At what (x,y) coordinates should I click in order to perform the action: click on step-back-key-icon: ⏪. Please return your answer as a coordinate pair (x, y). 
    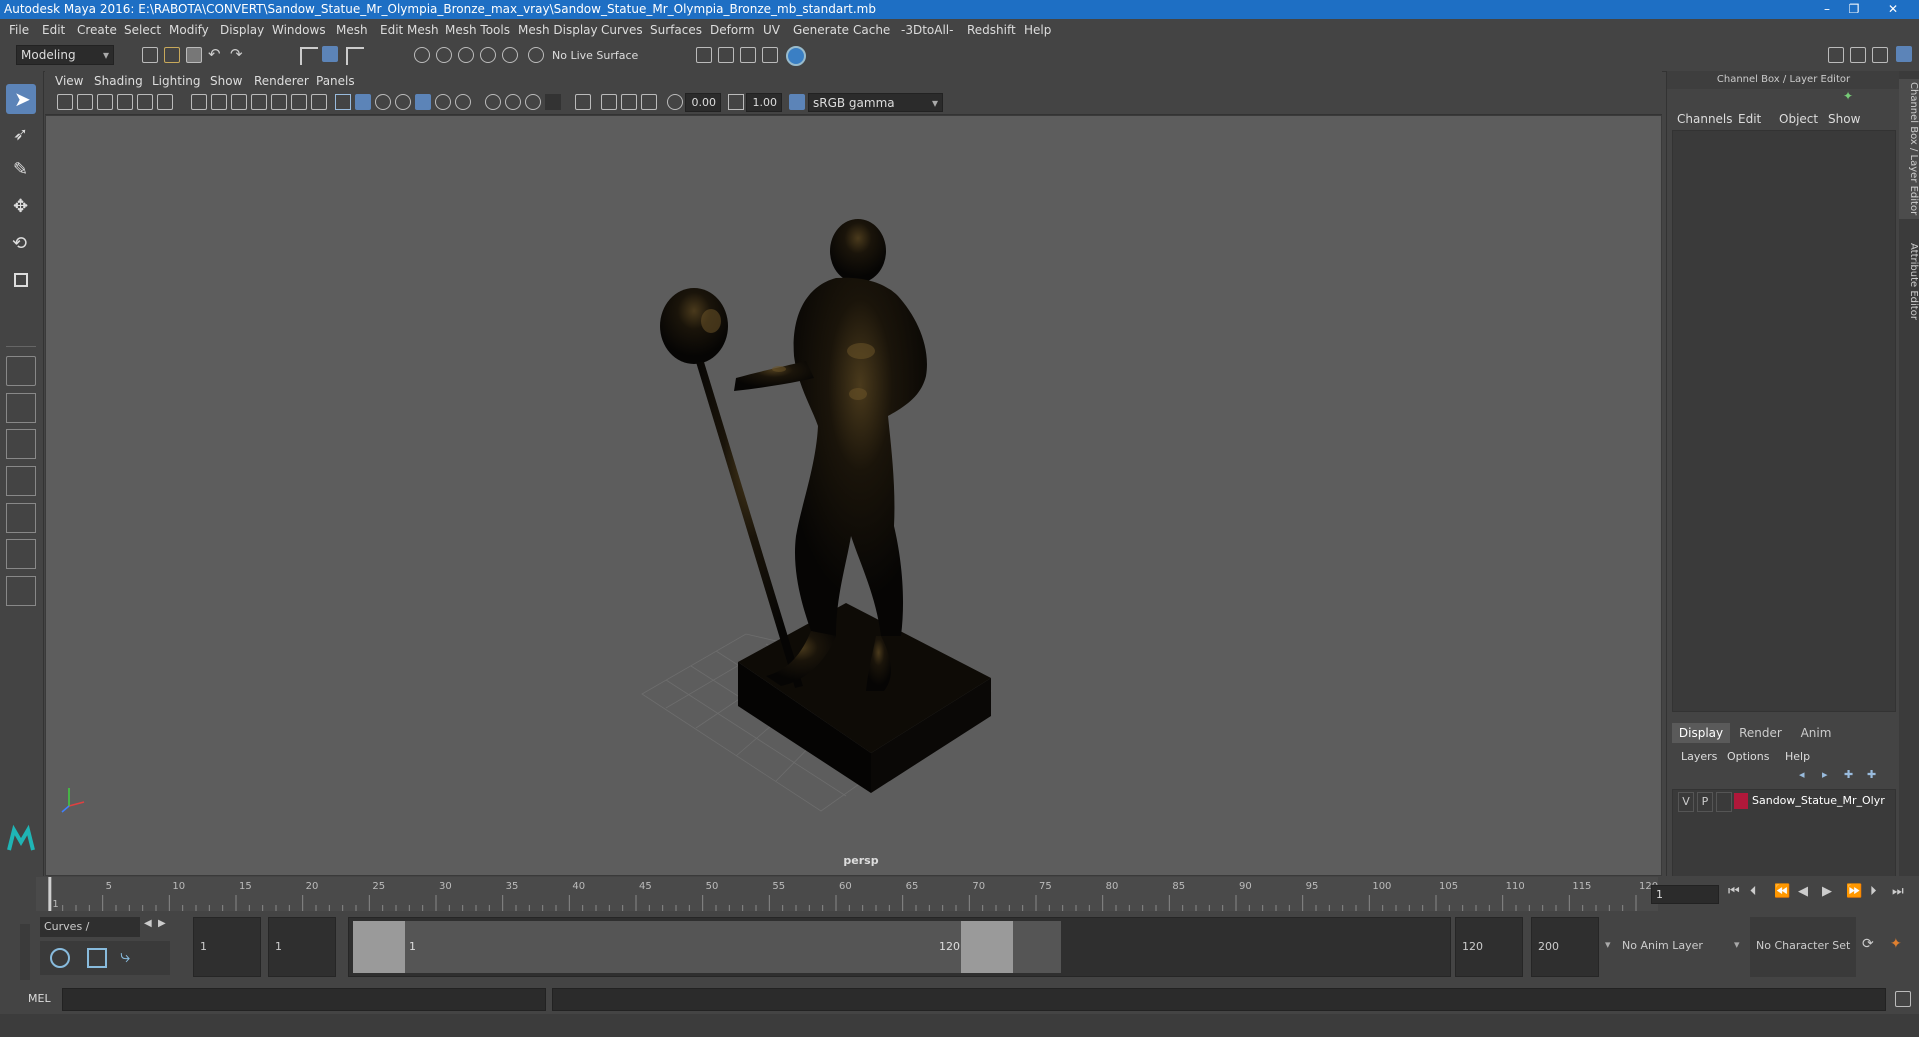
    Looking at the image, I should click on (1782, 891).